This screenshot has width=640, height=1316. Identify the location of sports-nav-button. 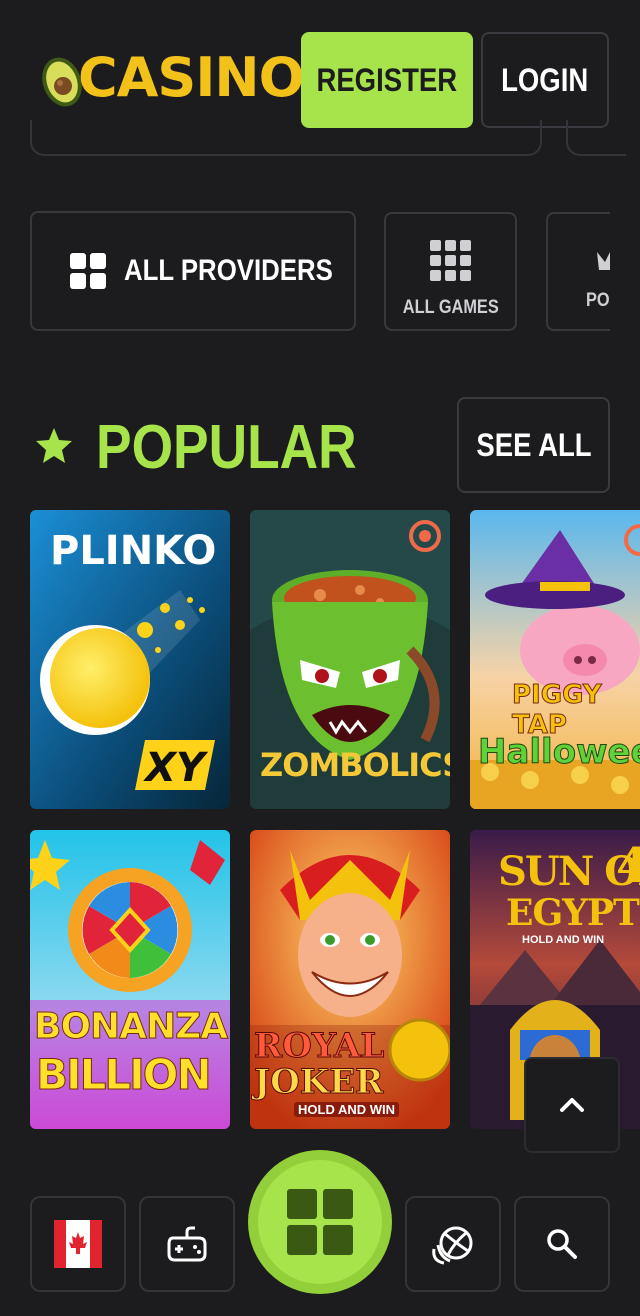
(453, 1244).